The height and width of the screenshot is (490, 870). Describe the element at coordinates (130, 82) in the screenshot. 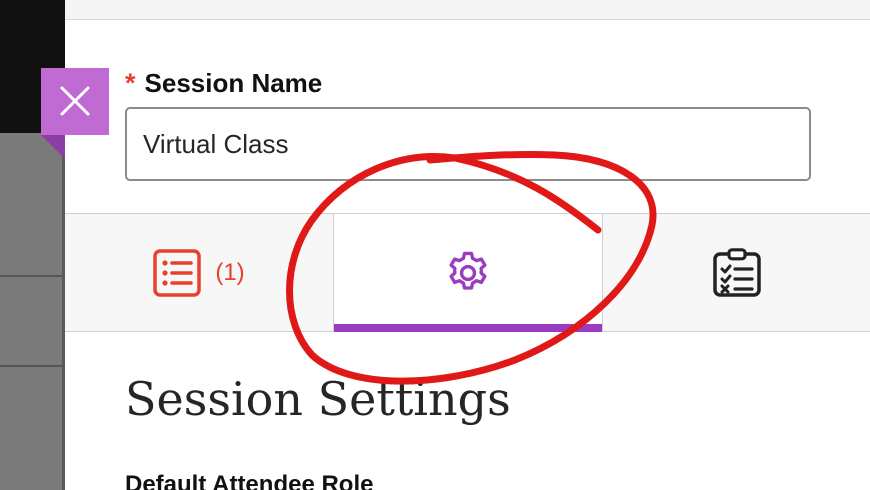

I see `required-indicator: *` at that location.